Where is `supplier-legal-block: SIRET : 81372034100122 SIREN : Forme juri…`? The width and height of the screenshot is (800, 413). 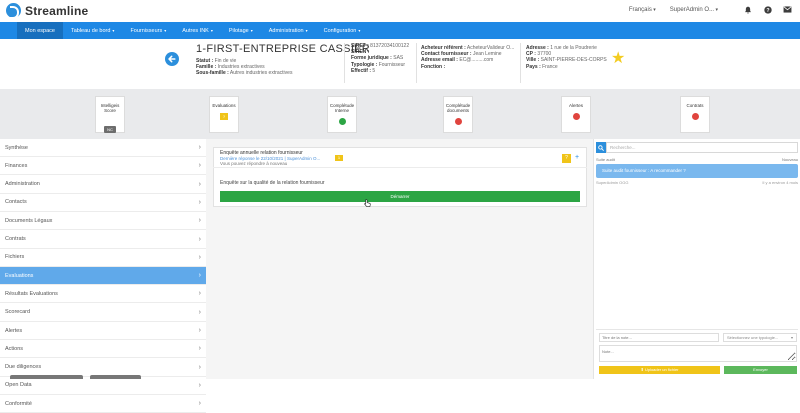
supplier-legal-block: SIRET : 81372034100122 SIREN : Forme juri… is located at coordinates (380, 58).